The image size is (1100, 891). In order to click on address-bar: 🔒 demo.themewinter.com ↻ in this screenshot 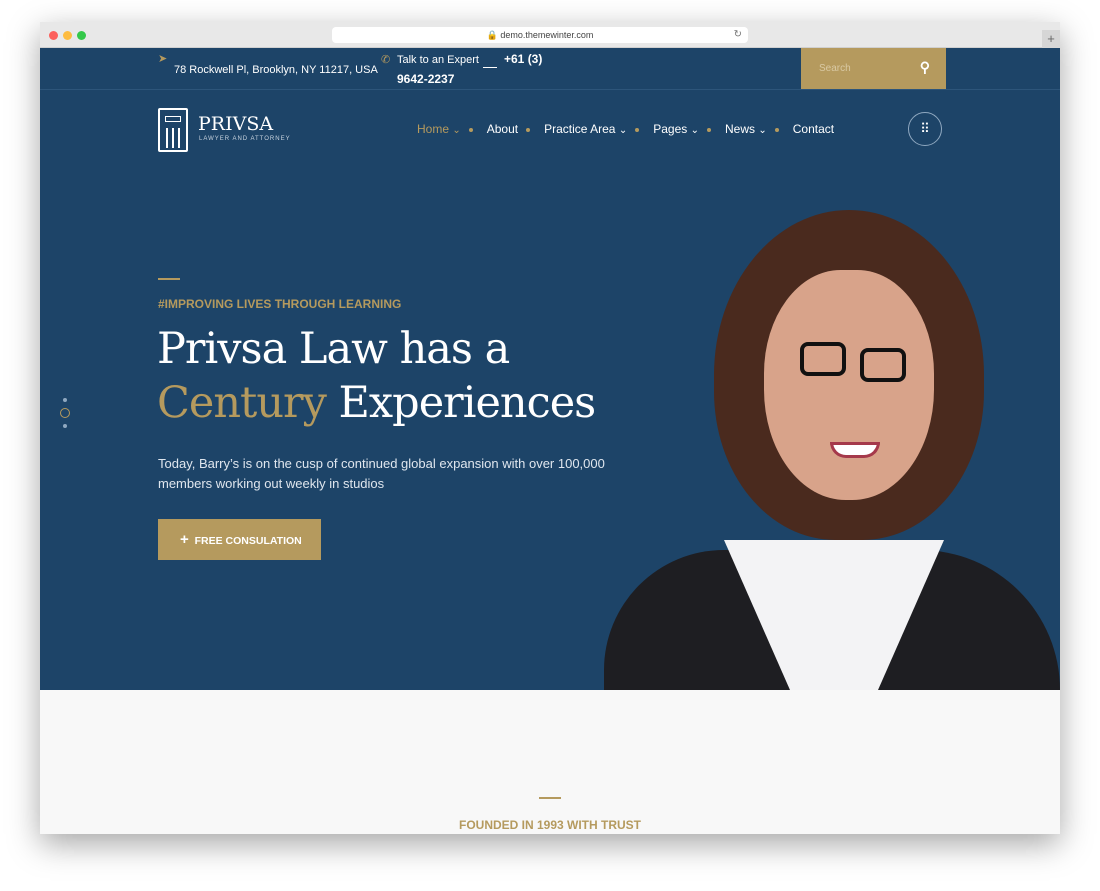, I will do `click(540, 35)`.